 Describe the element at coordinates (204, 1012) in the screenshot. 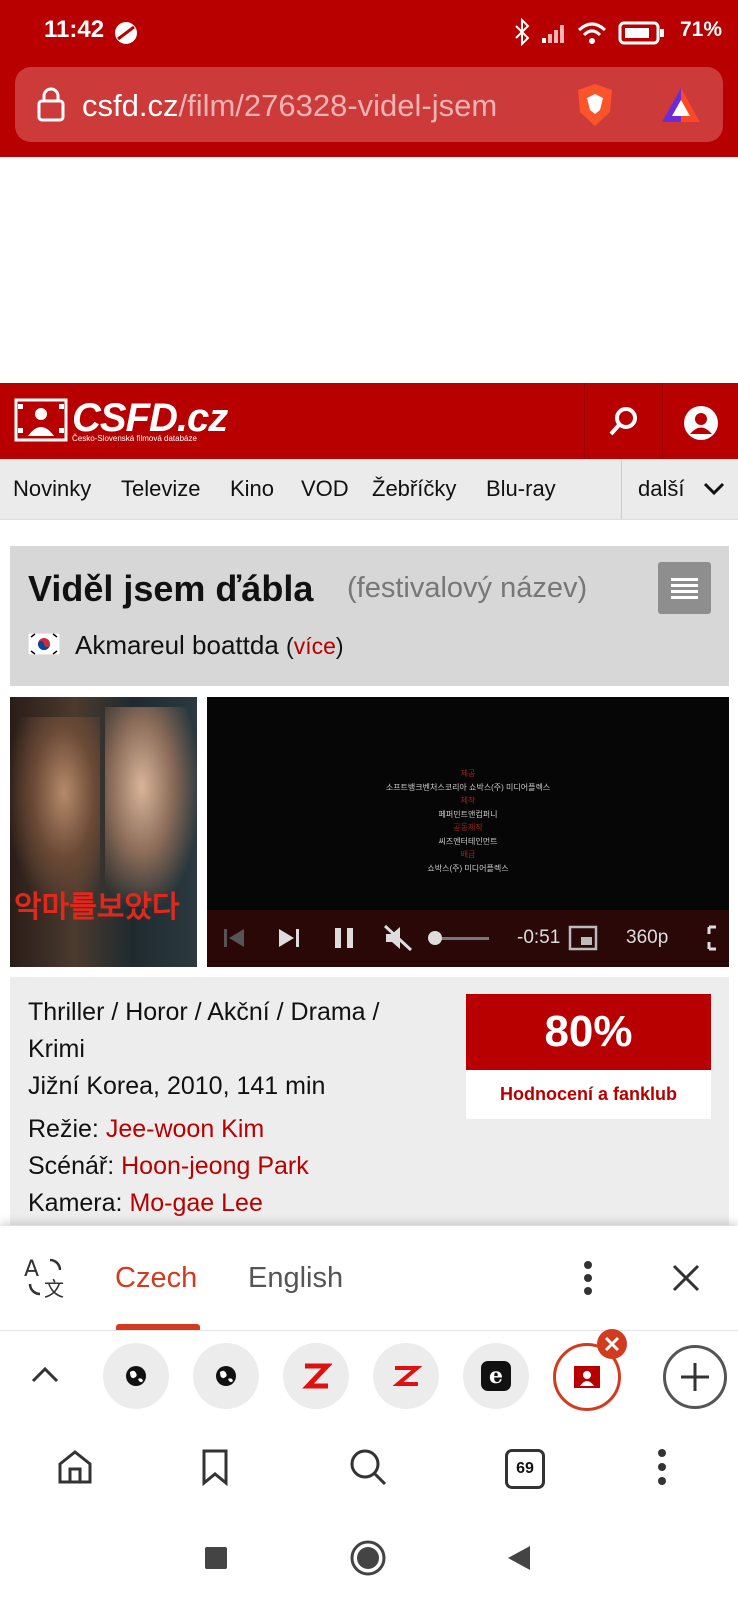

I see `genres: Thriller / Horor / Akční / Drama /` at that location.